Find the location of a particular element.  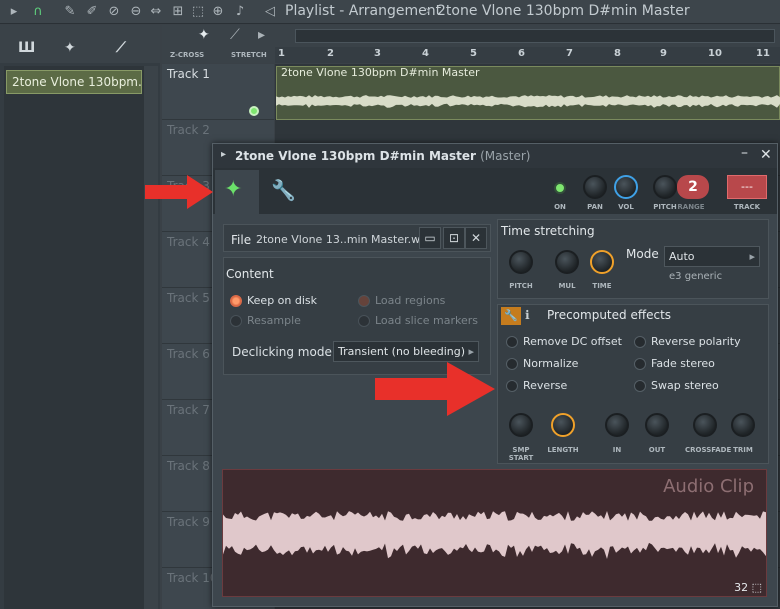

stretch-label: STRETCH is located at coordinates (249, 55).